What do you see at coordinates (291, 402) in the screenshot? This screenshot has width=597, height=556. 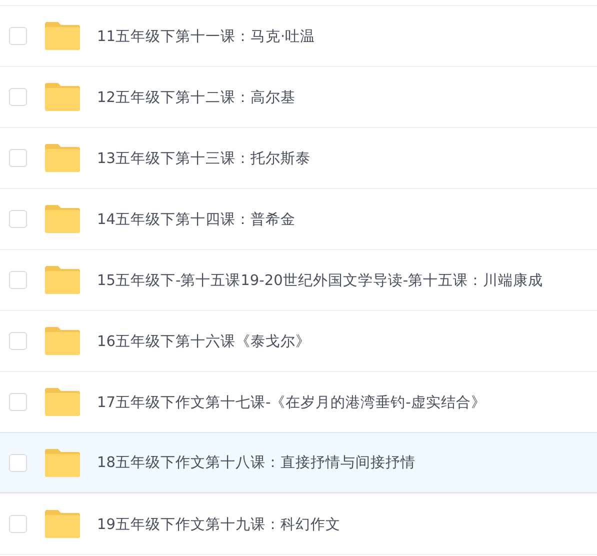 I see `folder-name: 17五年级下作文第十七课-《在岁月的港湾垂钓-虚实结合》` at bounding box center [291, 402].